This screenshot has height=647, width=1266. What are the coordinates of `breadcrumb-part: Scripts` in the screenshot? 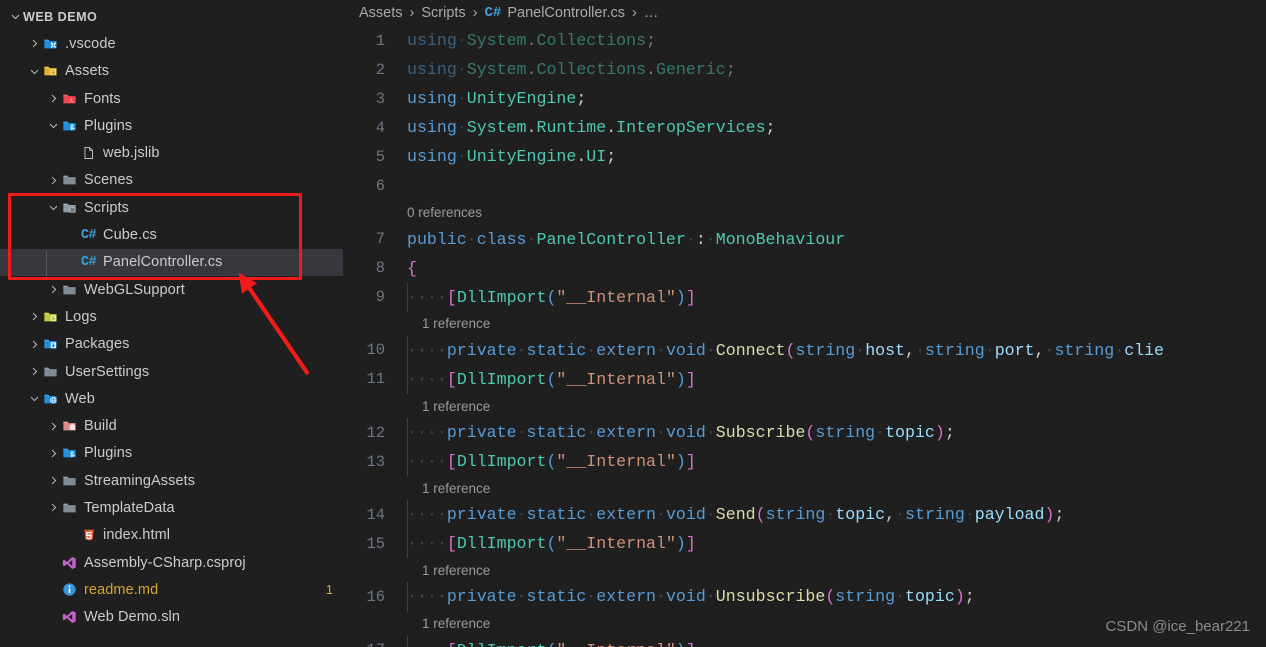 It's located at (443, 13).